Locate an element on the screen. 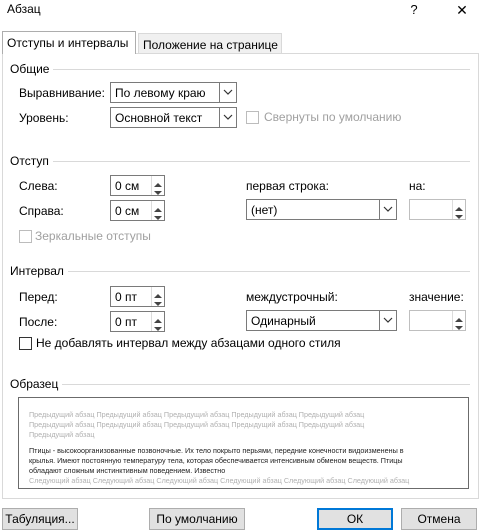 This screenshot has width=481, height=530. cancel-button: Отмена is located at coordinates (439, 519).